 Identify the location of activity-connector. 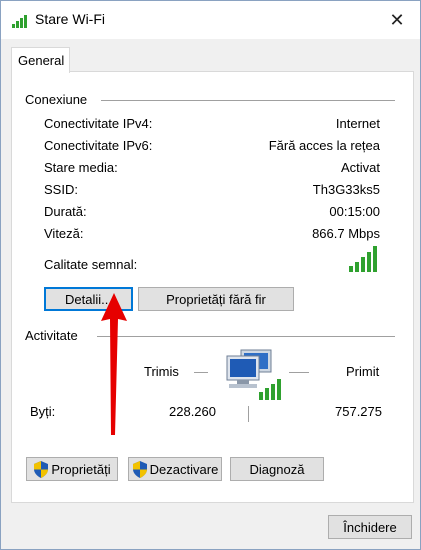
(248, 414).